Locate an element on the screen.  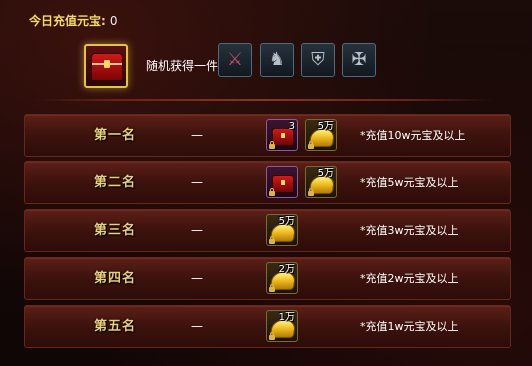
treasure-chest-icon is located at coordinates (283, 184).